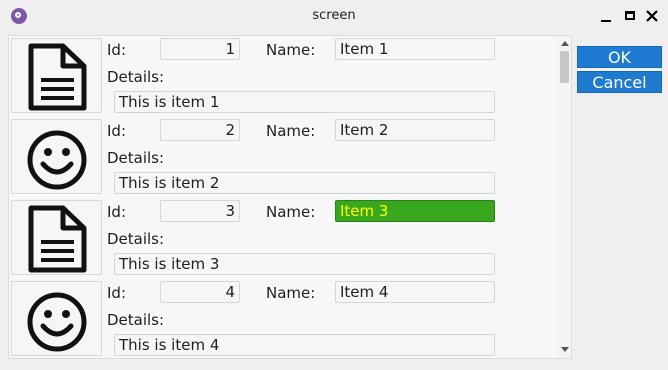 The image size is (668, 370). I want to click on id-field: 4, so click(200, 292).